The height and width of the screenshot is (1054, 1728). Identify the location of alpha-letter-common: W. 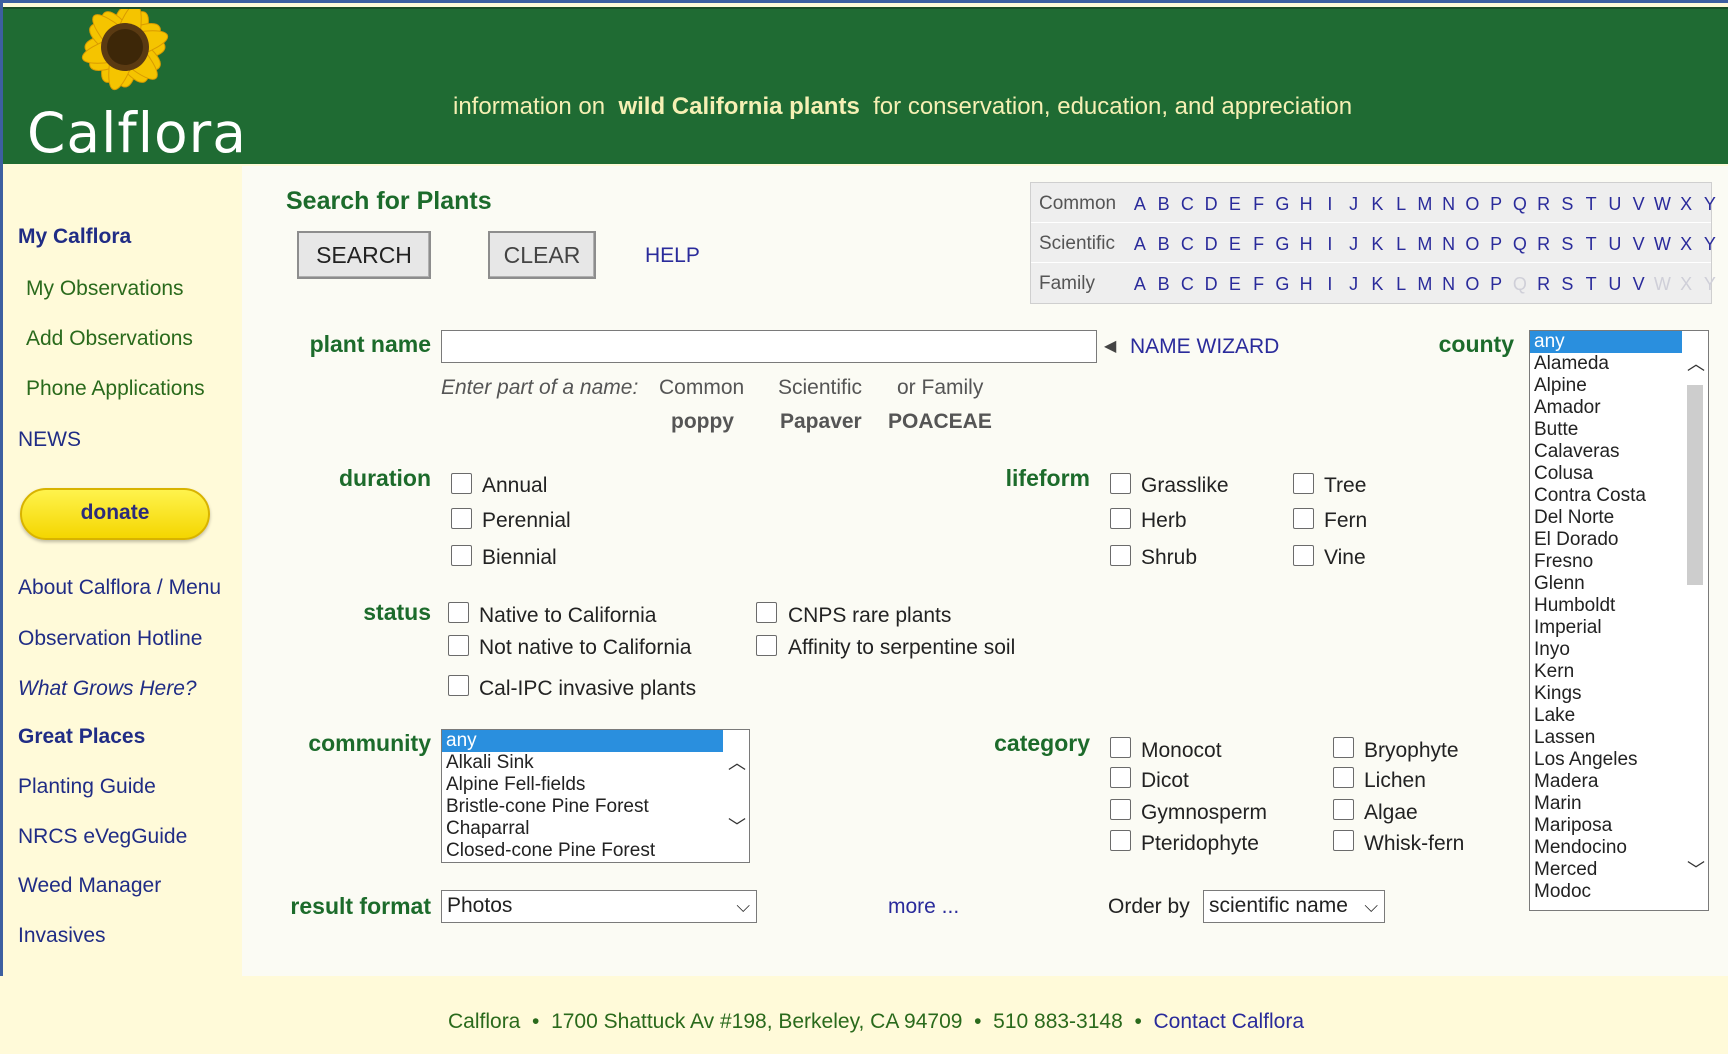
(1663, 204).